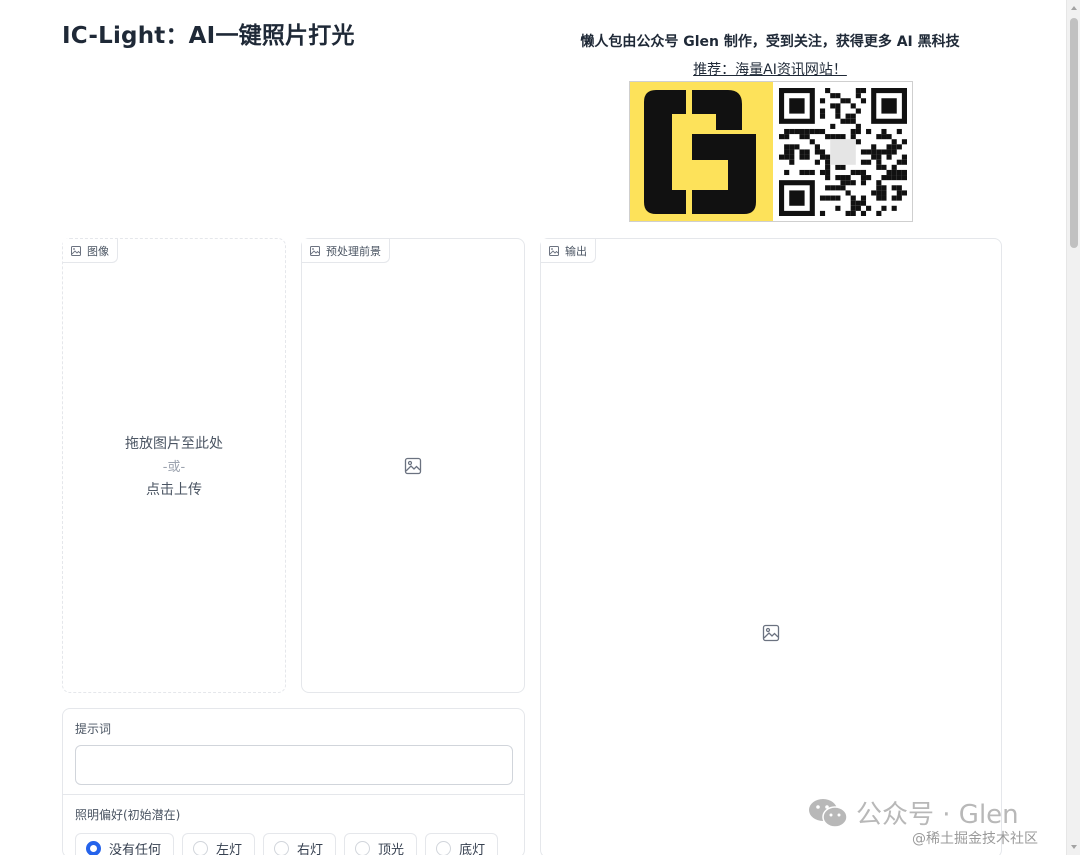 This screenshot has height=855, width=1080. Describe the element at coordinates (937, 815) in the screenshot. I see `watermark-text: 公众号 · Glen` at that location.